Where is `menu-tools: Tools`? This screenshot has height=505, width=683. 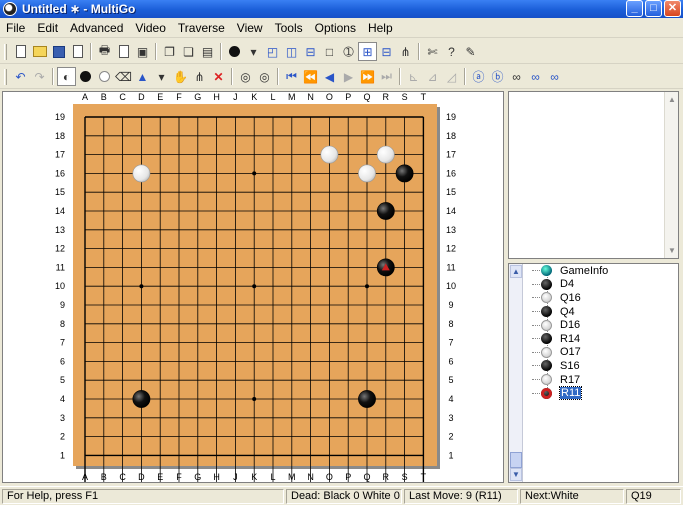
menu-tools: Tools is located at coordinates (289, 28).